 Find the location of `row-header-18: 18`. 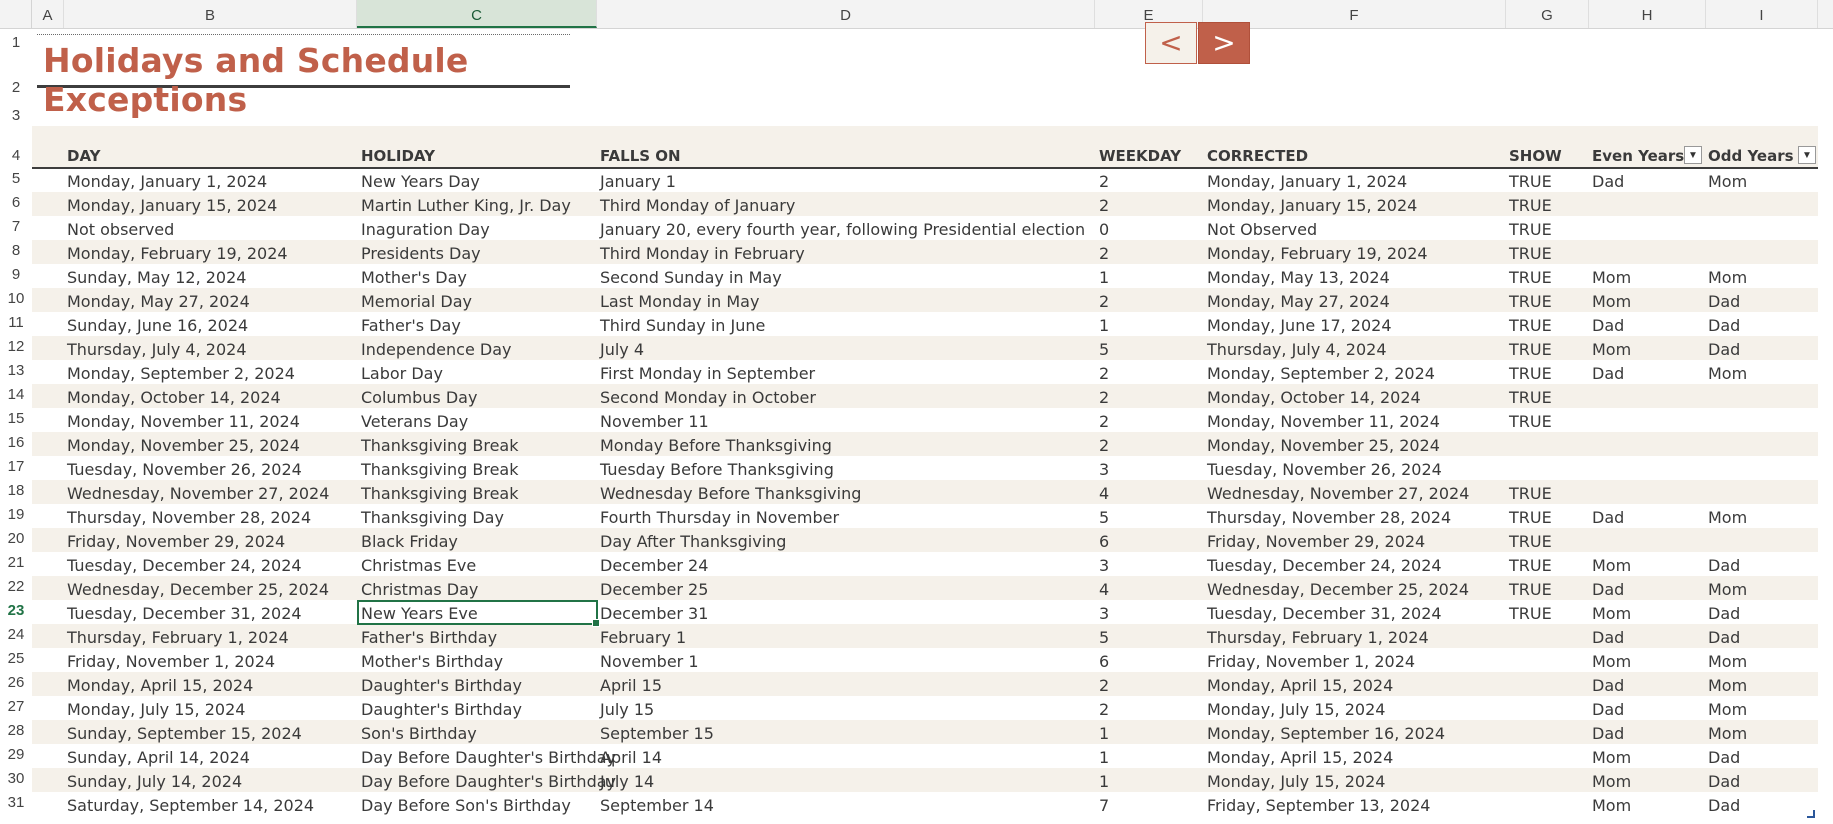

row-header-18: 18 is located at coordinates (16, 490).